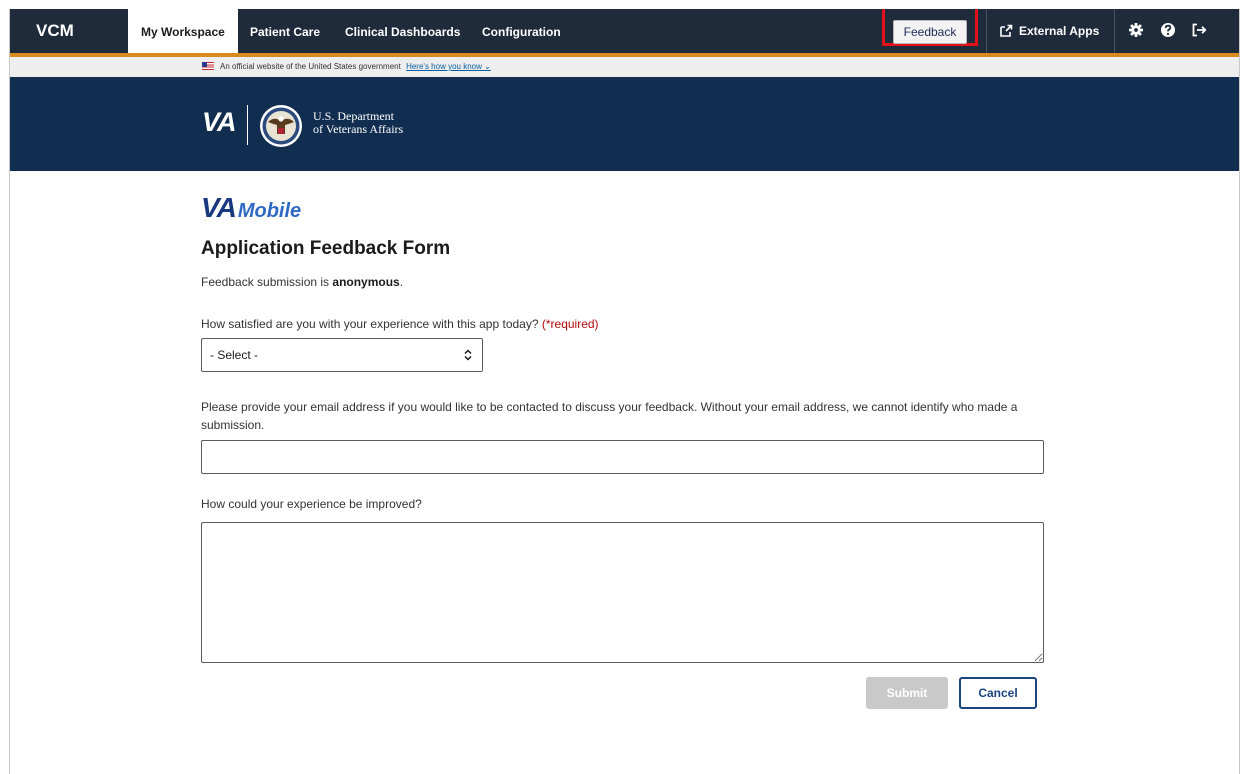  I want to click on va-mobile-logo-va: VA, so click(219, 207).